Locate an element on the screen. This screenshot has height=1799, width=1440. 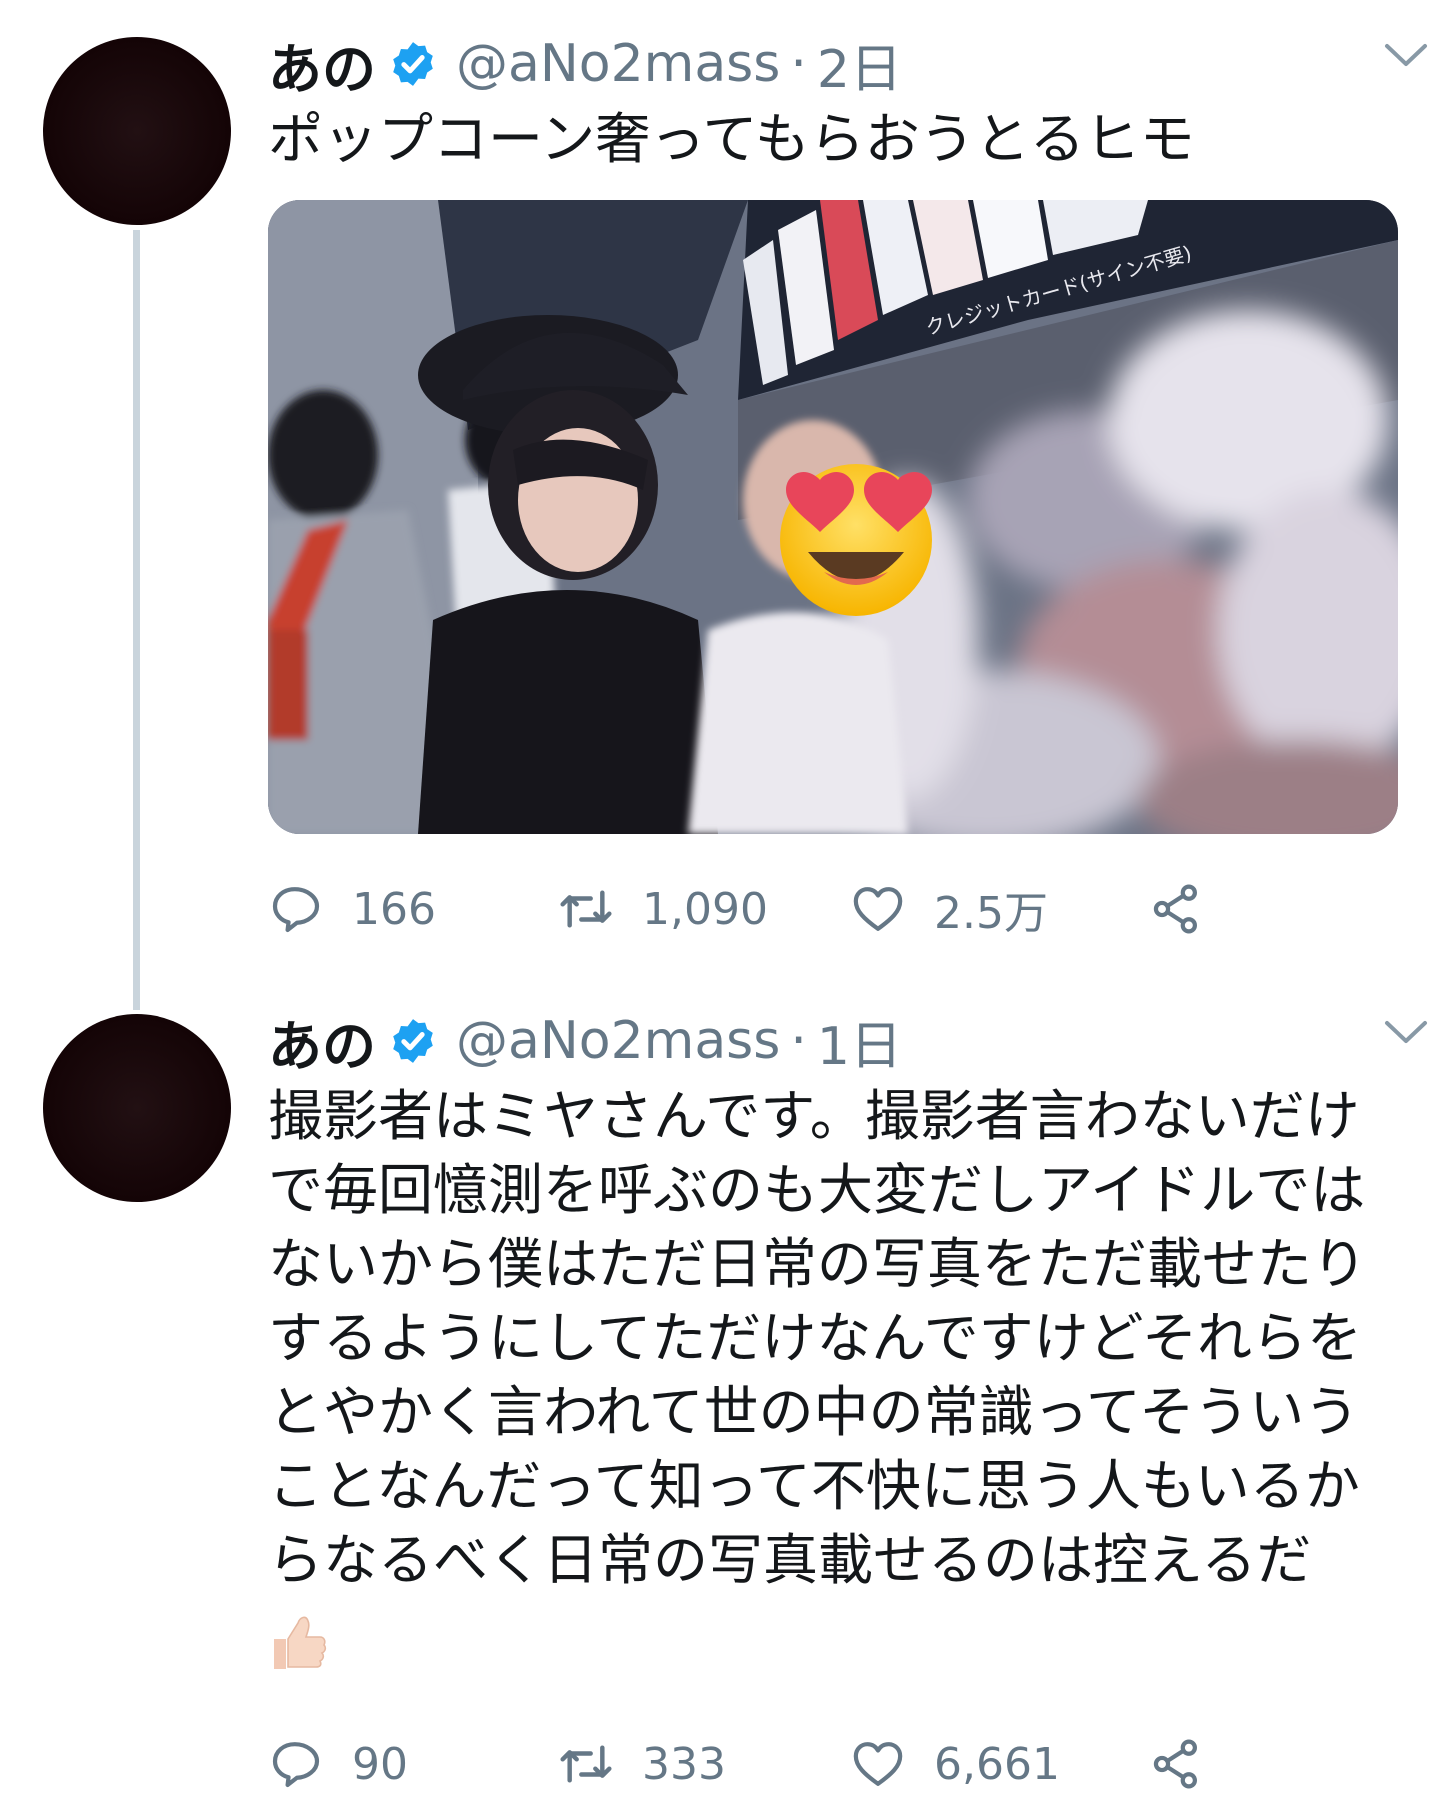
thumbs-up-emoji is located at coordinates (300, 1642).